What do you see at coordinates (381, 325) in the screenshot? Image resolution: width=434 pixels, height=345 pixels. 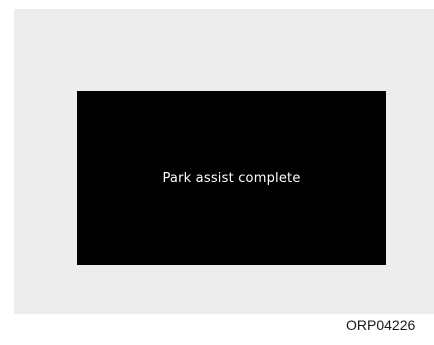 I see `figure-code: ORP04226` at bounding box center [381, 325].